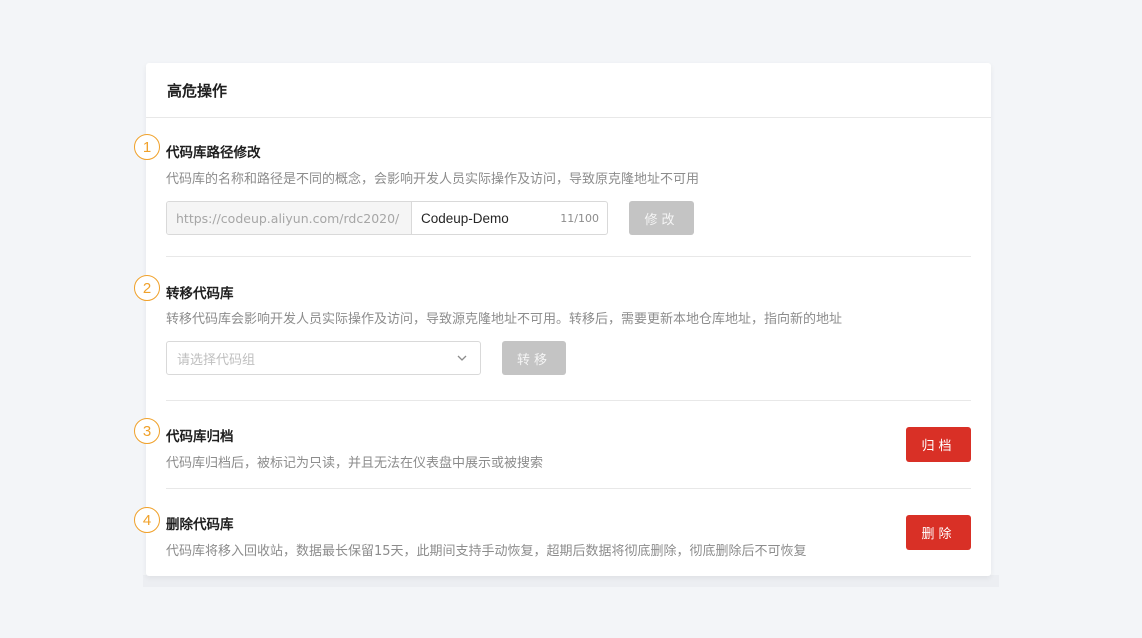 Image resolution: width=1142 pixels, height=638 pixels. Describe the element at coordinates (568, 445) in the screenshot. I see `section-archive: 代码库归档 代码库归档后，被标记为只读，并且无法在仪表盘中展示或被搜索 归档` at that location.